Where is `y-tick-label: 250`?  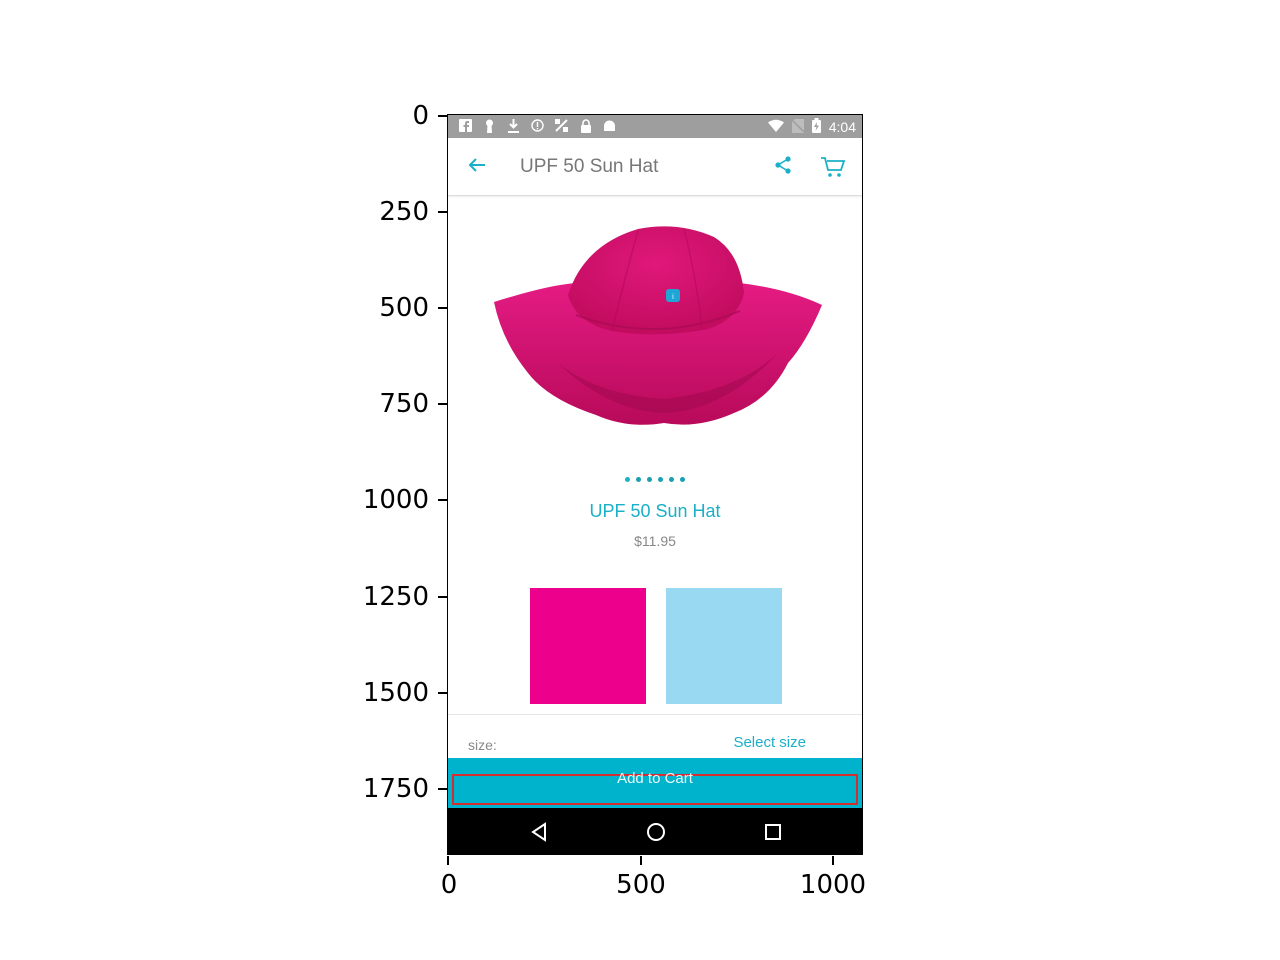
y-tick-label: 250 is located at coordinates (404, 212).